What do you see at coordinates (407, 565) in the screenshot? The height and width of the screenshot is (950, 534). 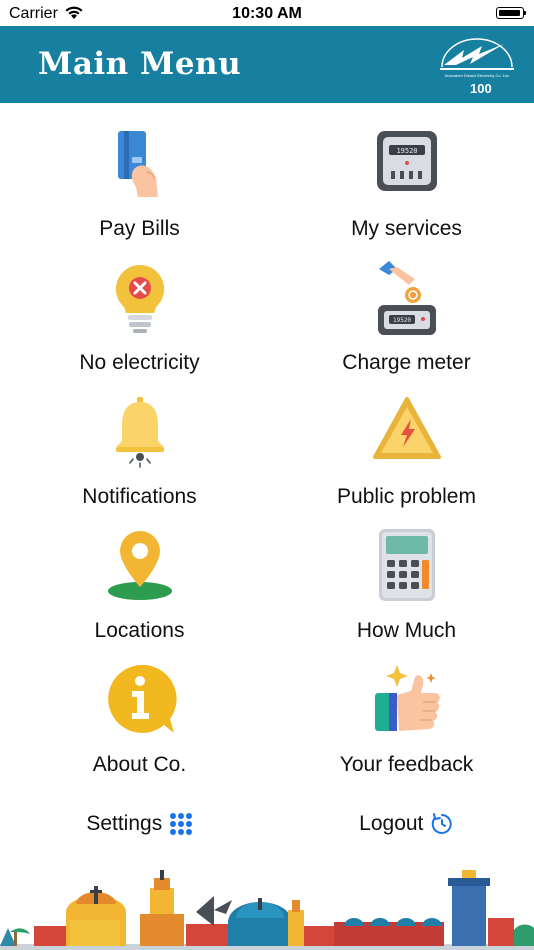 I see `calculator-icon` at bounding box center [407, 565].